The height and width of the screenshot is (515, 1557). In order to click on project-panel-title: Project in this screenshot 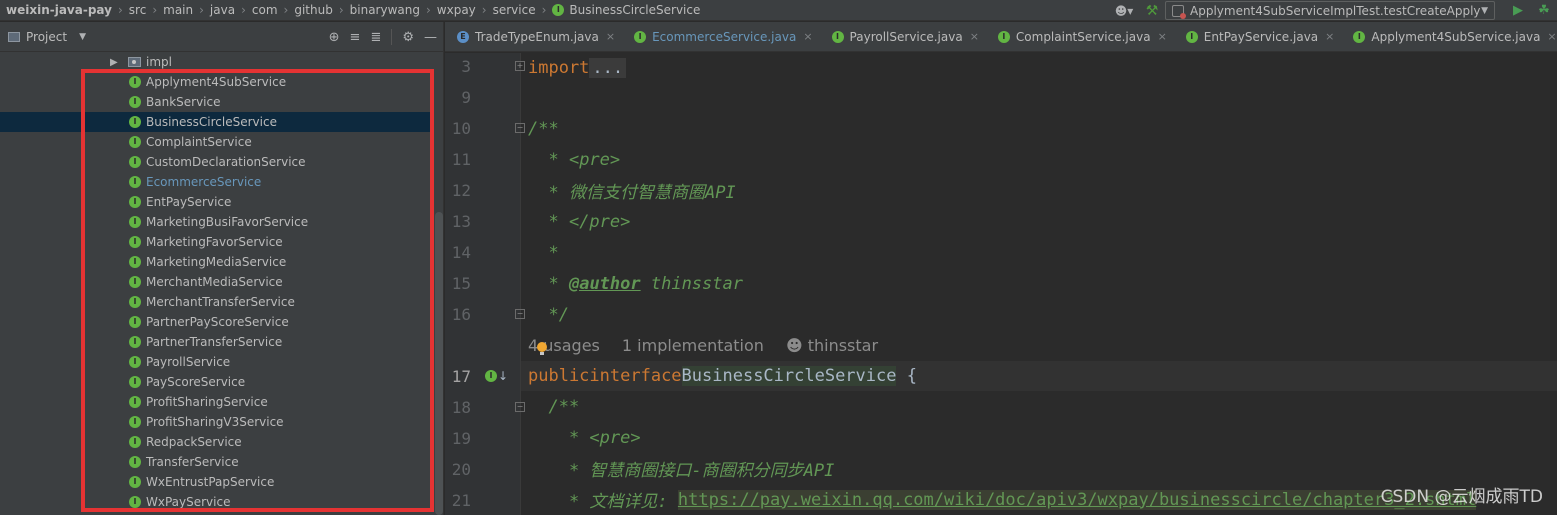, I will do `click(47, 36)`.